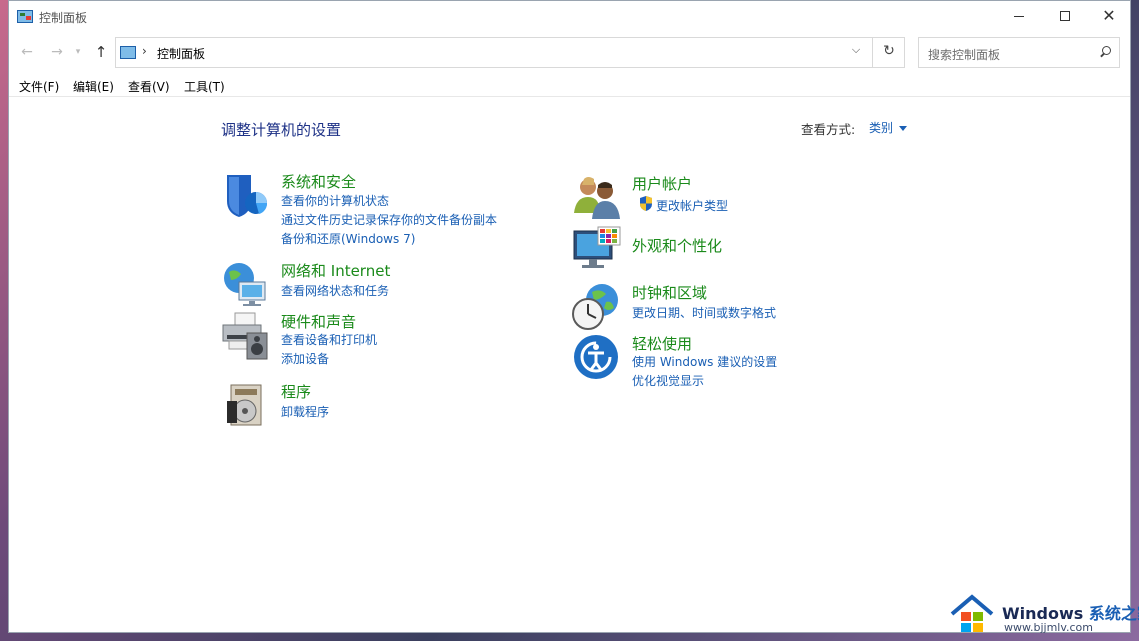 The width and height of the screenshot is (1139, 641). Describe the element at coordinates (389, 219) in the screenshot. I see `link-file-history: 通过文件历史记录保存你的文件备份副本` at that location.